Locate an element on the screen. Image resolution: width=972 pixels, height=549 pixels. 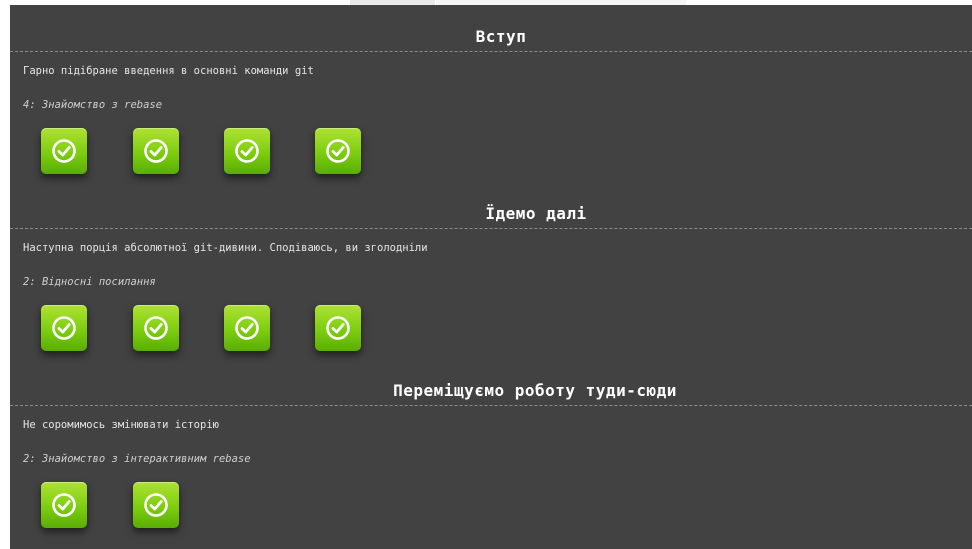
section-description: Не соромимось змінювати історію is located at coordinates (121, 425).